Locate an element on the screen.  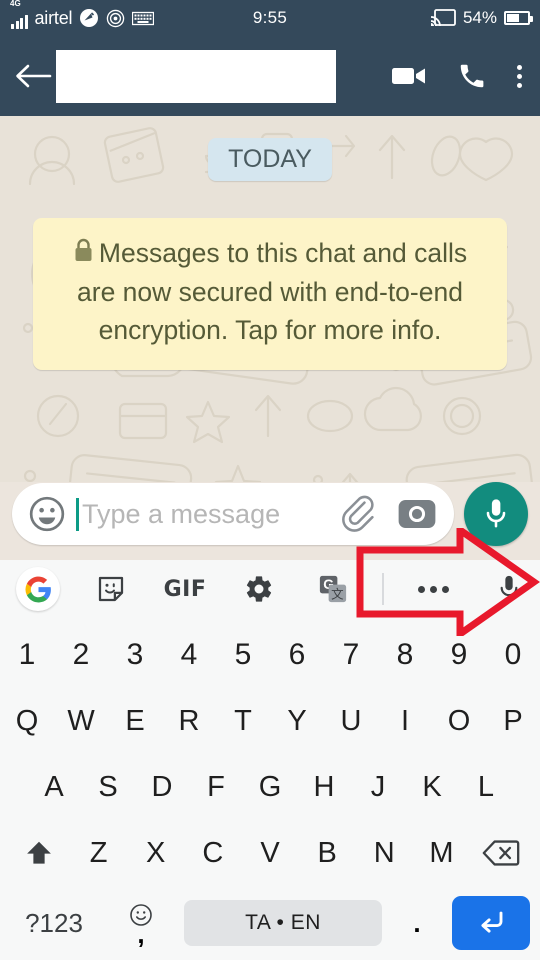
shift-arrow-icon is located at coordinates (39, 852).